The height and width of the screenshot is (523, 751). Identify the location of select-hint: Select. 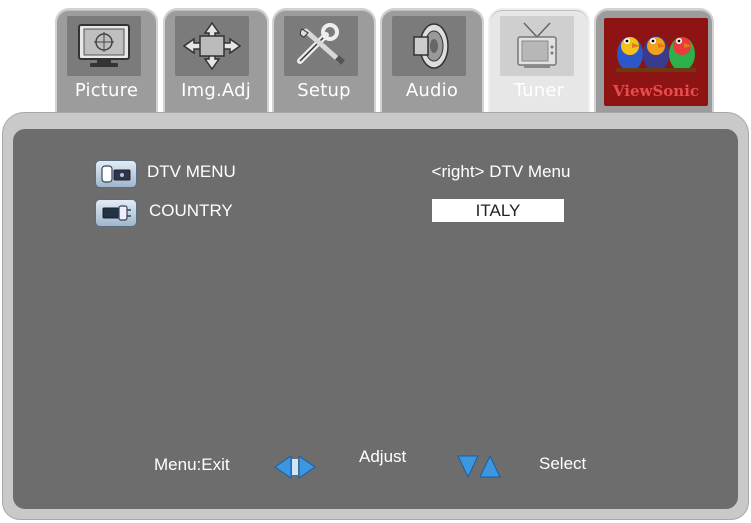
(563, 463).